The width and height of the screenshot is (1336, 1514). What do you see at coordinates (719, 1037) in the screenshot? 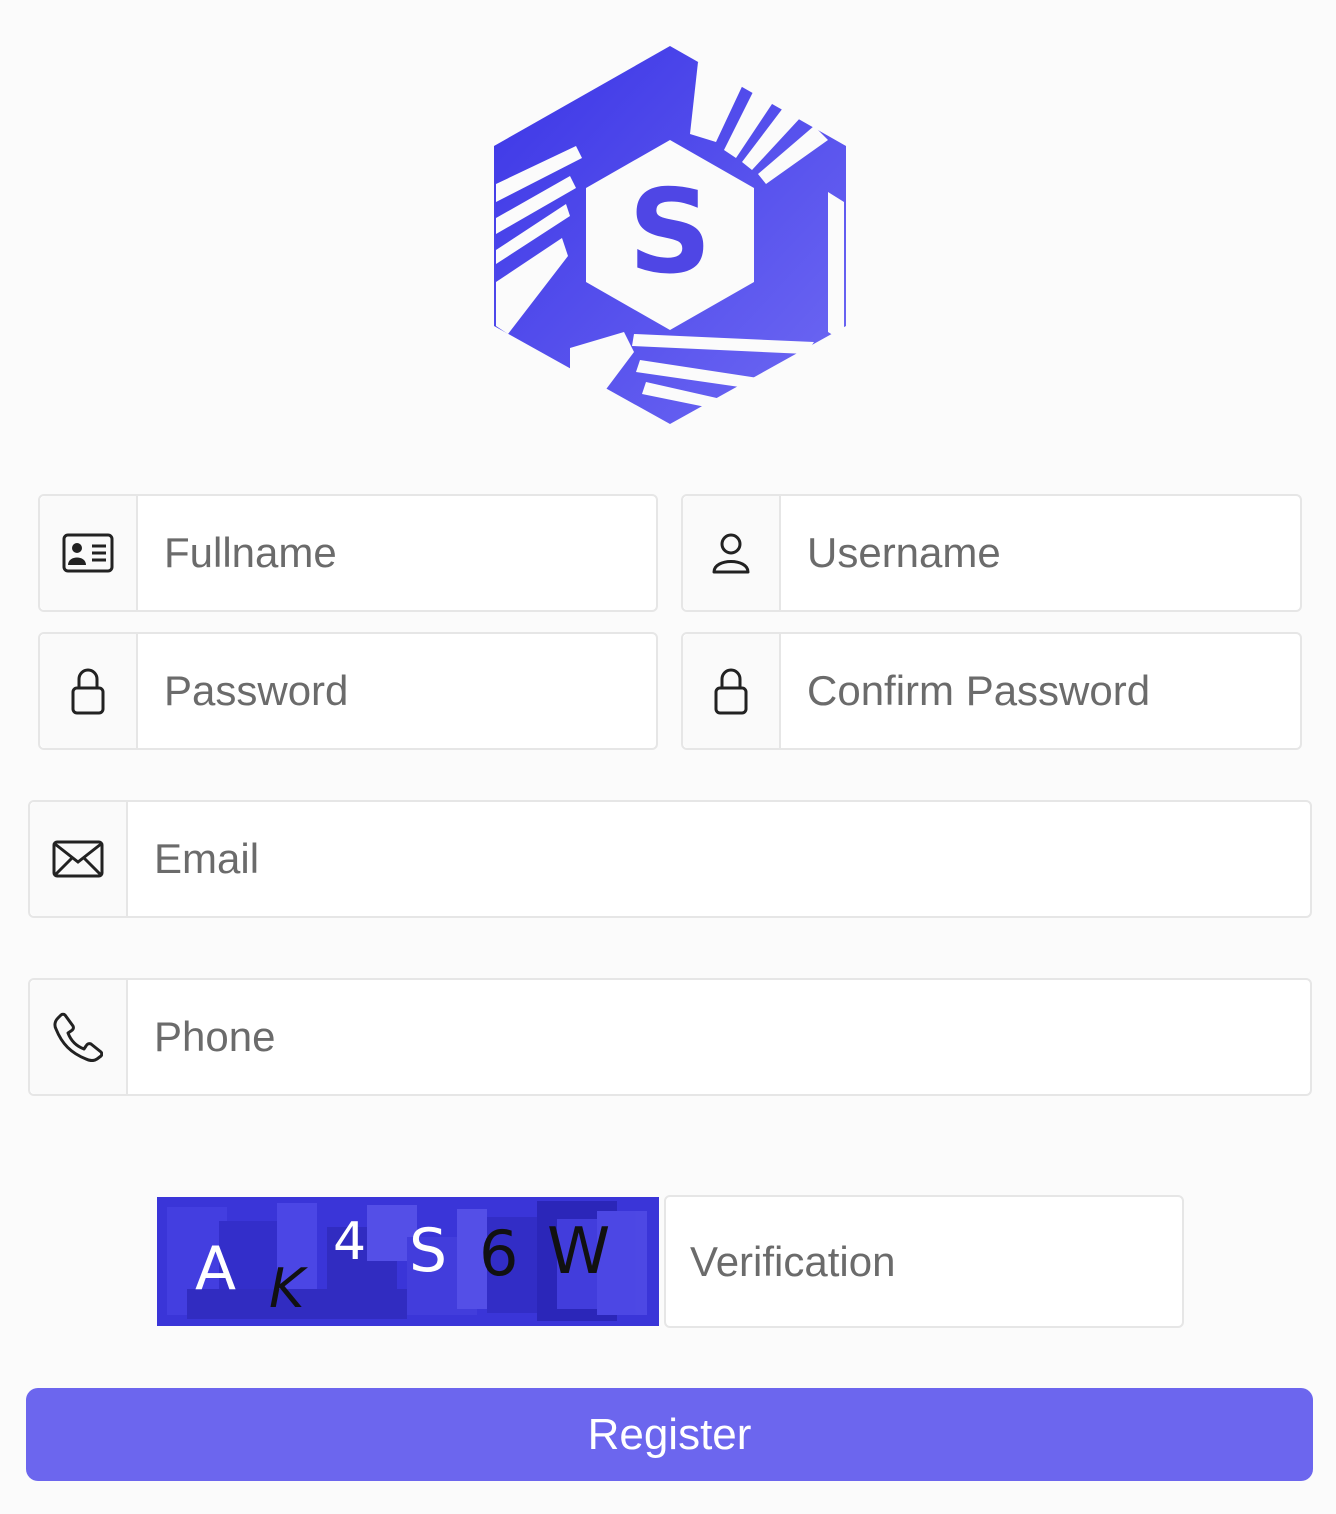
I see `phone-input` at bounding box center [719, 1037].